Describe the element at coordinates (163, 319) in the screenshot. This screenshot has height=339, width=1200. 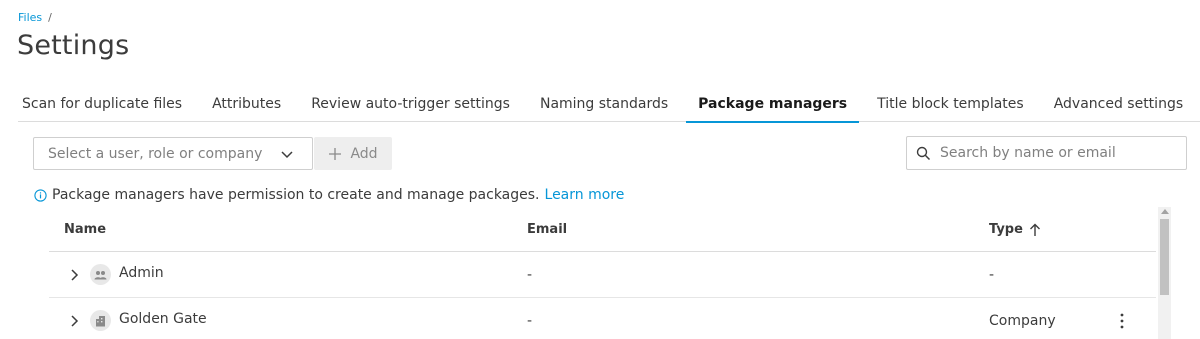
I see `row-name: Golden Gate` at that location.